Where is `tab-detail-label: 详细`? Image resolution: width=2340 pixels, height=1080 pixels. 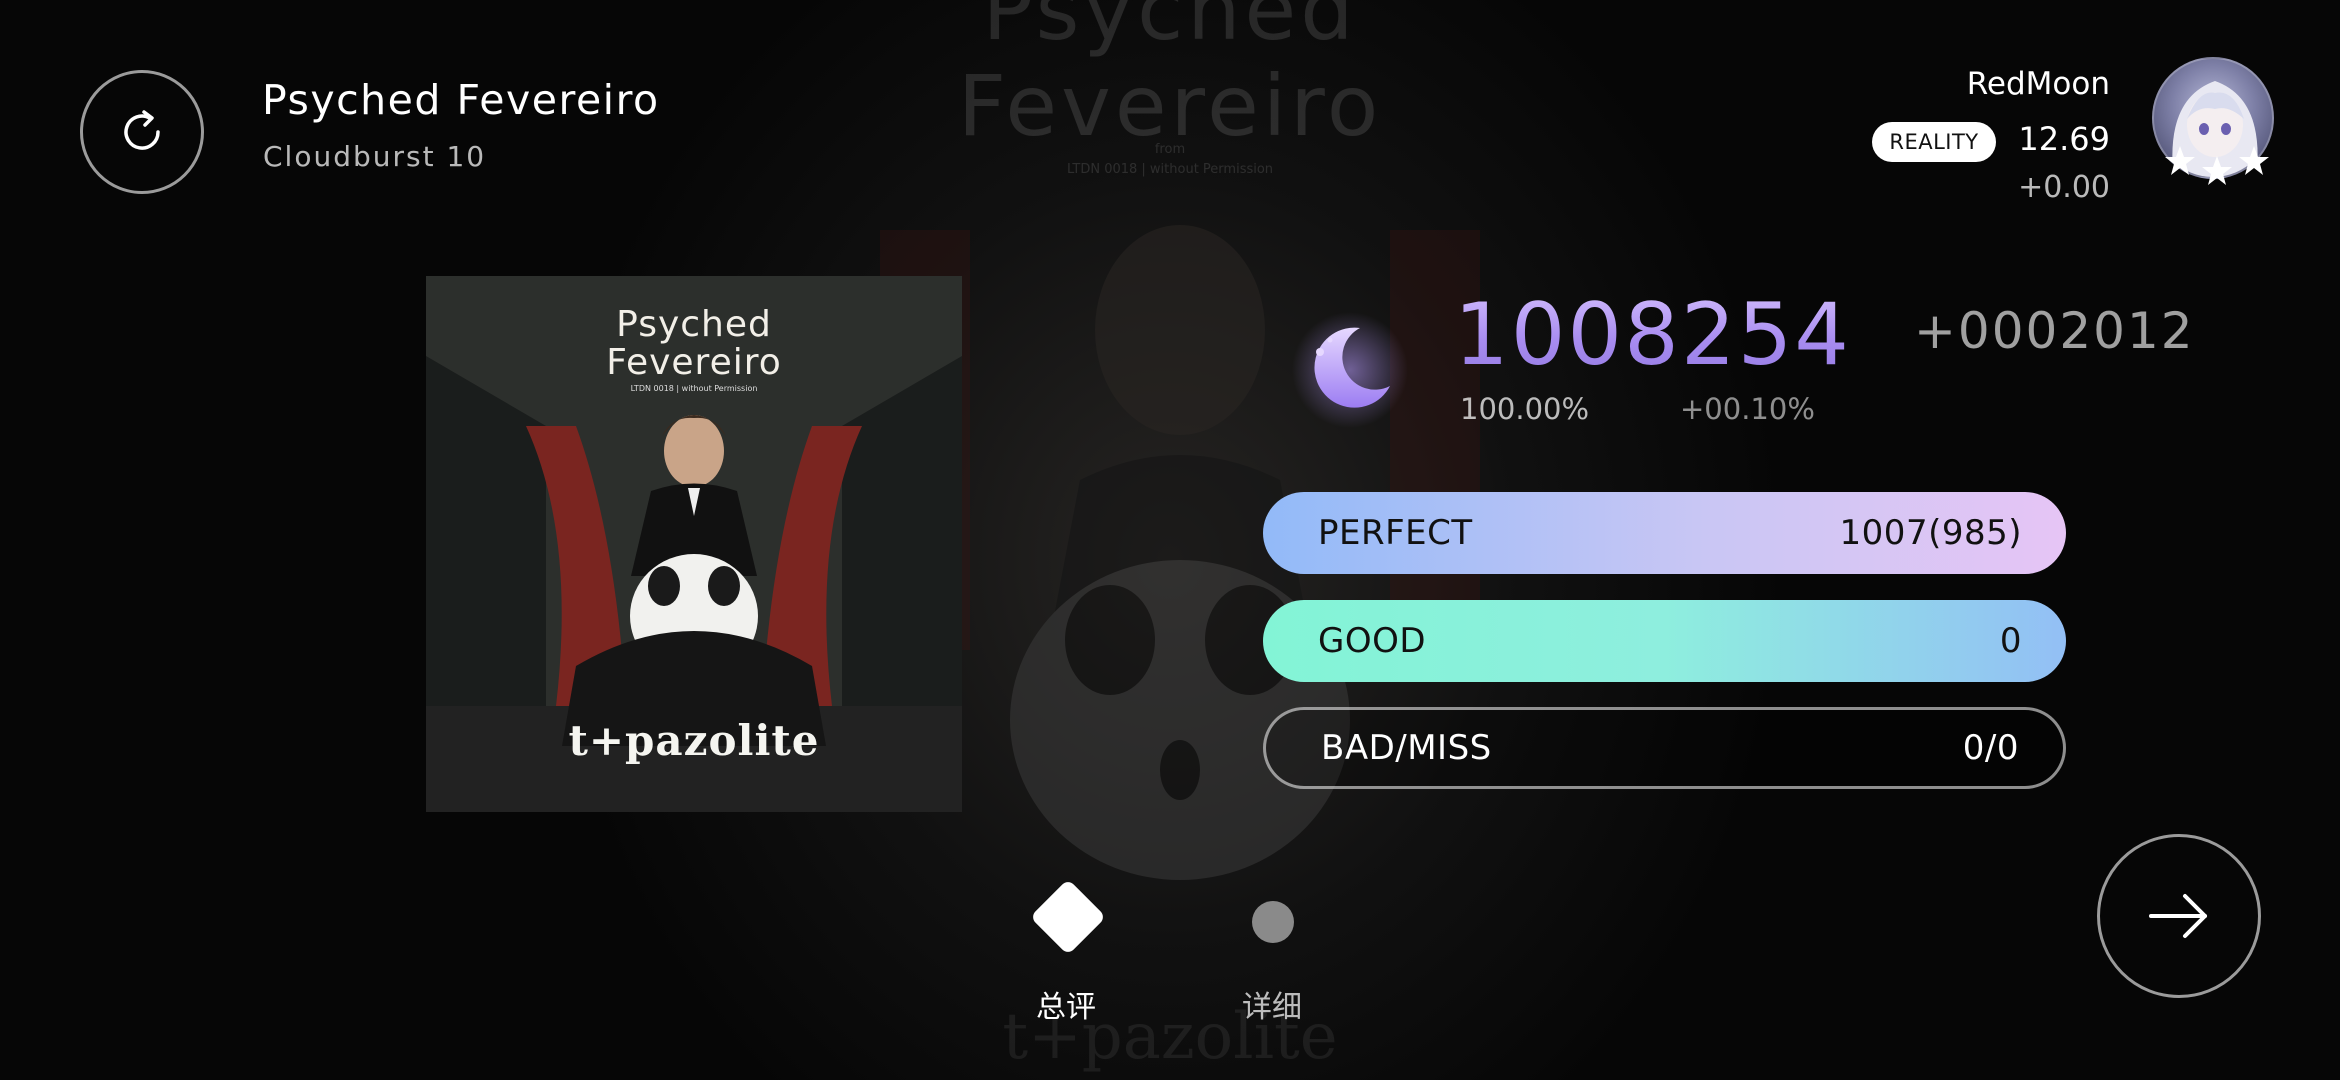
tab-detail-label: 详细 is located at coordinates (1272, 1007).